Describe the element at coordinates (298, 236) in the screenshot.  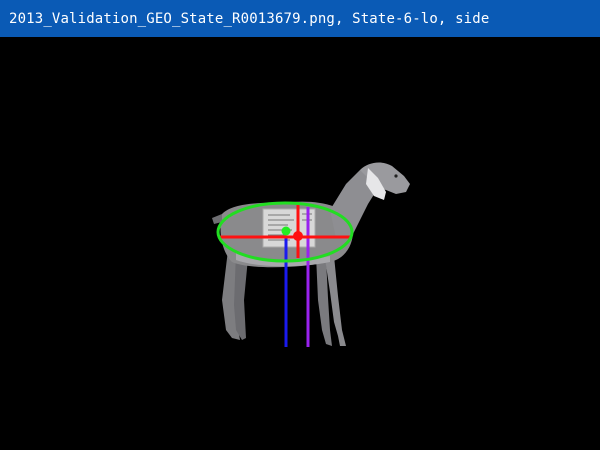
I see `centroid-red-dot` at that location.